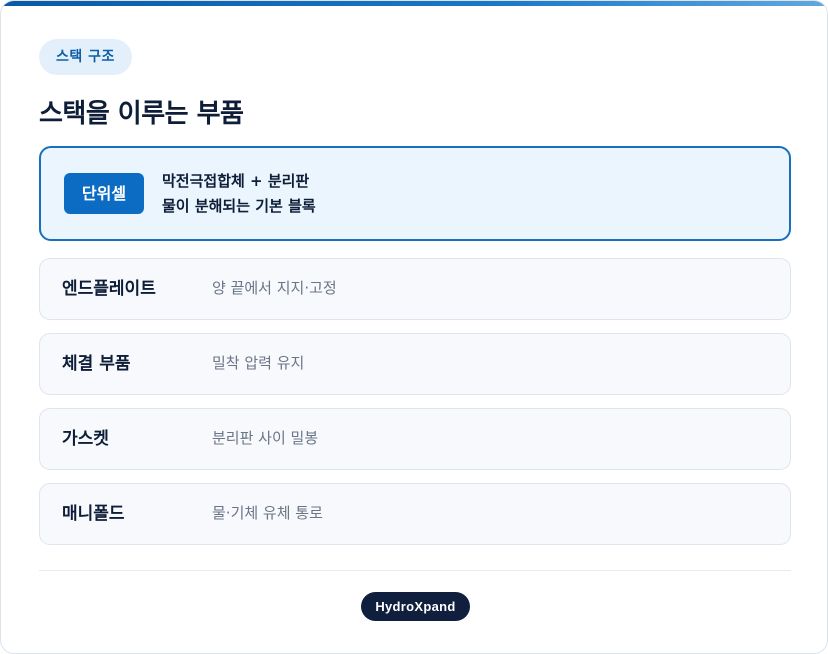 The image size is (828, 654). Describe the element at coordinates (141, 114) in the screenshot. I see `page-title: 스택을 이루는 부품` at that location.